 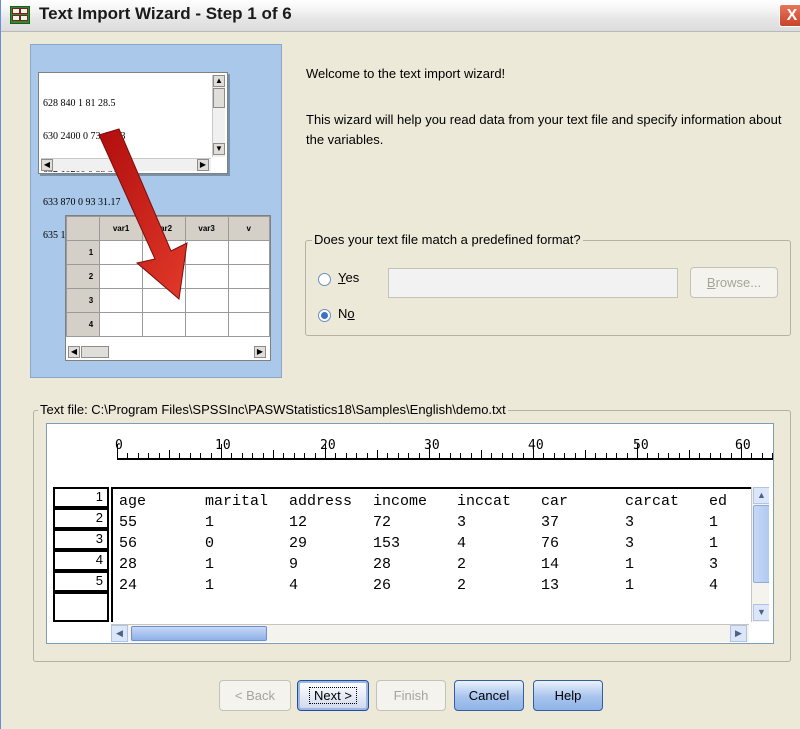 What do you see at coordinates (321, 501) in the screenshot?
I see `data-cell: address` at bounding box center [321, 501].